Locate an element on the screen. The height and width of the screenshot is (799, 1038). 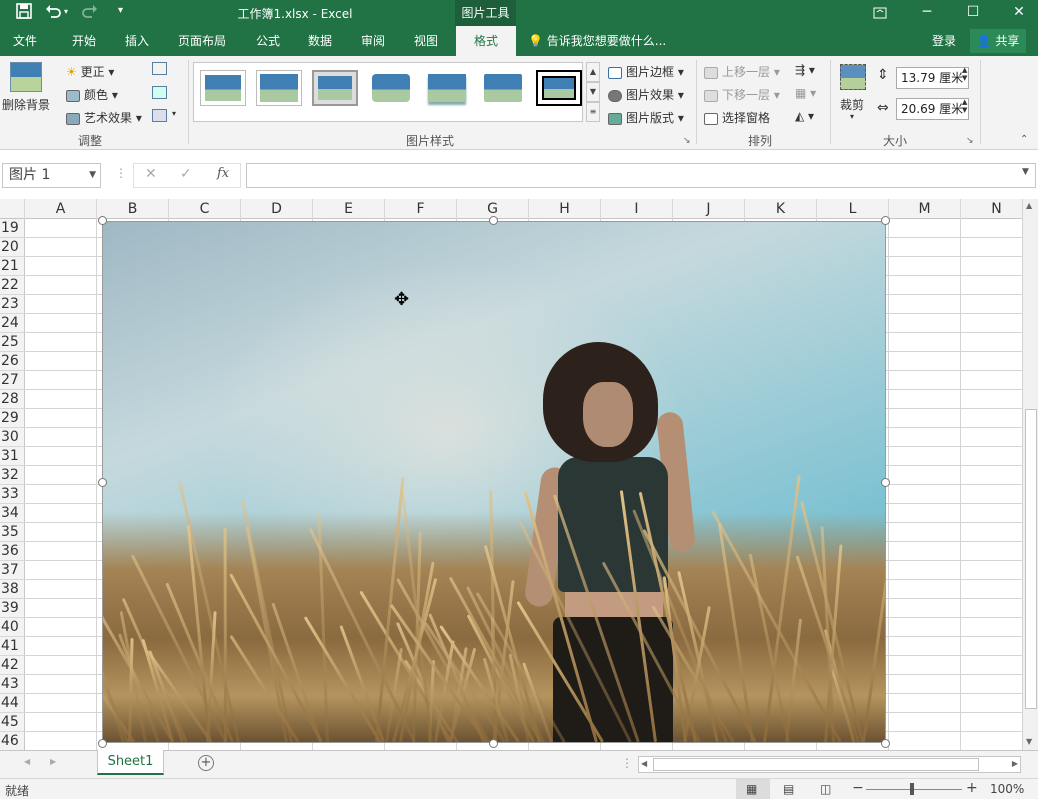
page-layout-view-icon: ▤ is located at coordinates (788, 789).